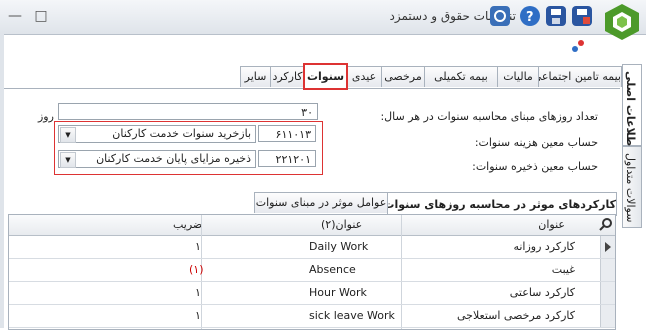 Image resolution: width=646 pixels, height=330 pixels. I want to click on col-factor-header: ضریب, so click(187, 225).